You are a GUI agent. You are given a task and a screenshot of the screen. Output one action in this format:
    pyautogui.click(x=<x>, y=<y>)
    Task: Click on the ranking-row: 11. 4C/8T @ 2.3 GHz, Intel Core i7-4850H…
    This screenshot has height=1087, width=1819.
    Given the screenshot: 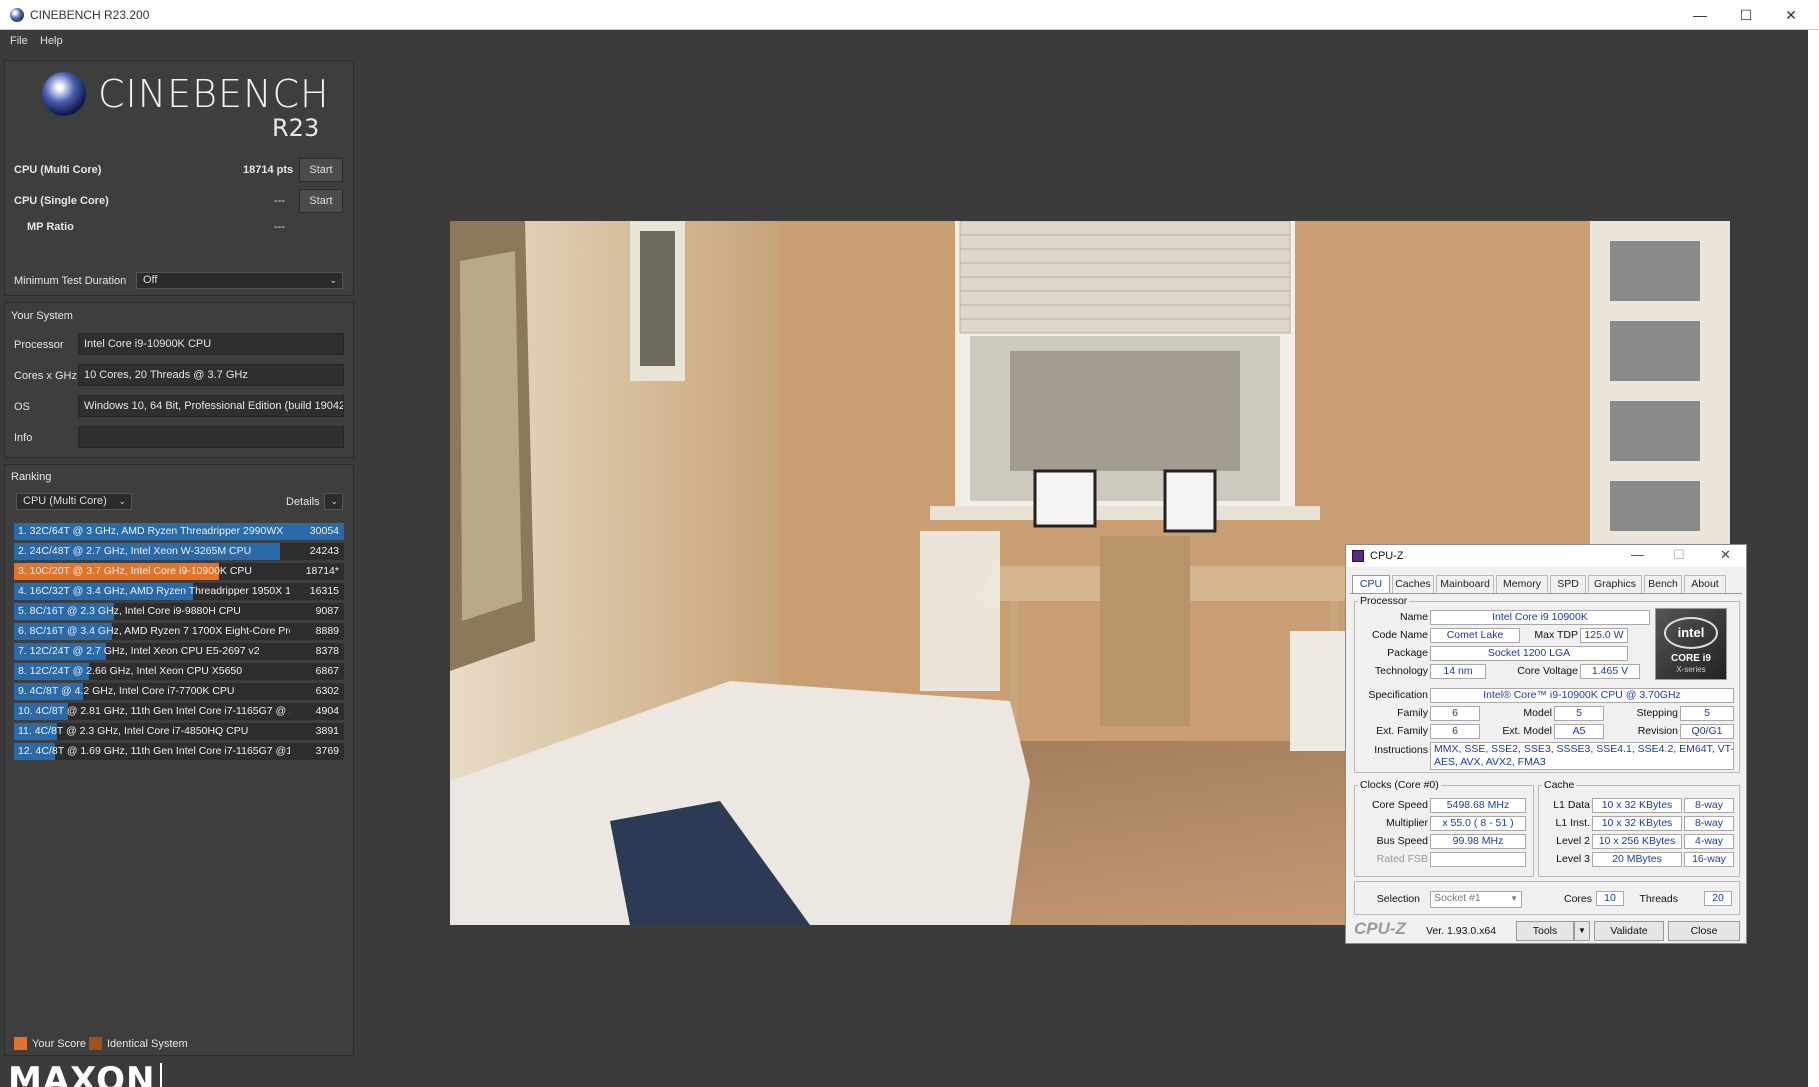 What is the action you would take?
    pyautogui.click(x=179, y=731)
    